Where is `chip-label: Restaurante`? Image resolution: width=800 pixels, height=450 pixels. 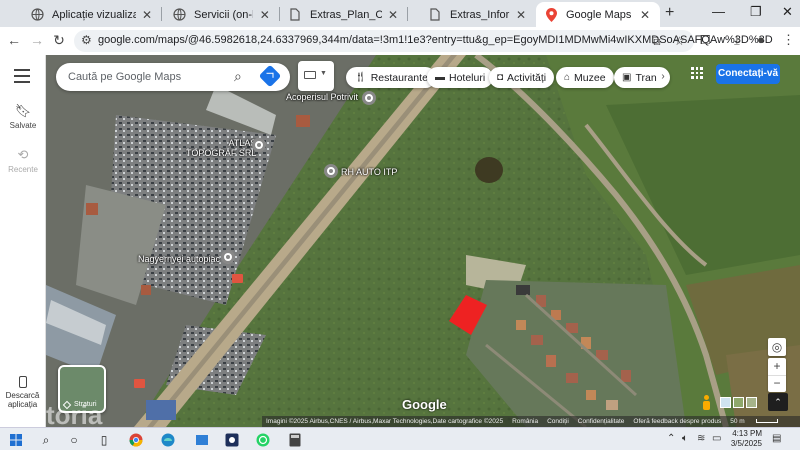 chip-label: Restaurante is located at coordinates (399, 77).